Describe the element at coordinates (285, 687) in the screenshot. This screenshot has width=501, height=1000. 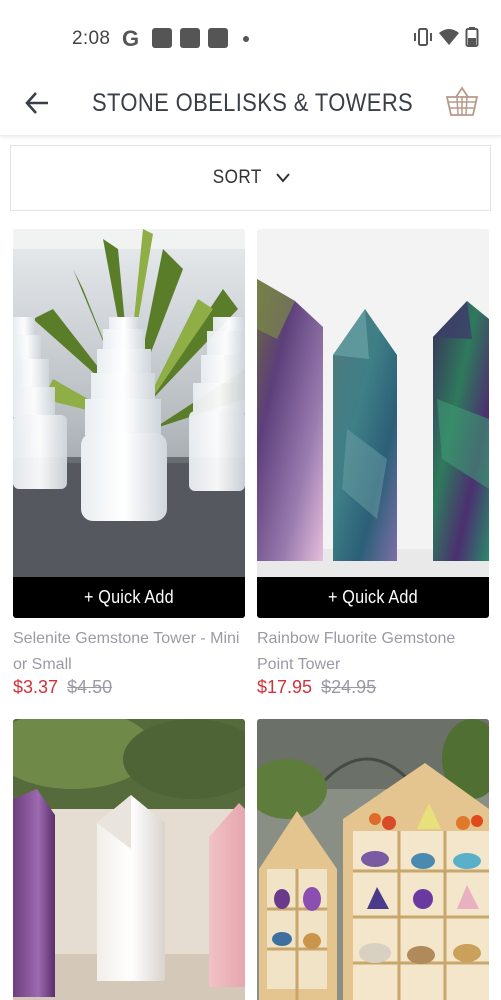
I see `sale-price: $17.95` at that location.